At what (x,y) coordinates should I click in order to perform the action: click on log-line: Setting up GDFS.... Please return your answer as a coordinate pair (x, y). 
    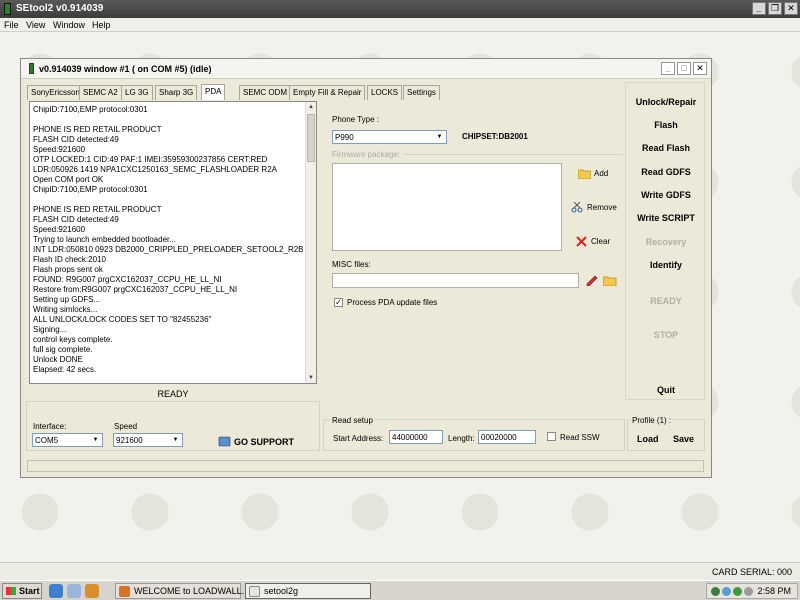
    Looking at the image, I should click on (67, 299).